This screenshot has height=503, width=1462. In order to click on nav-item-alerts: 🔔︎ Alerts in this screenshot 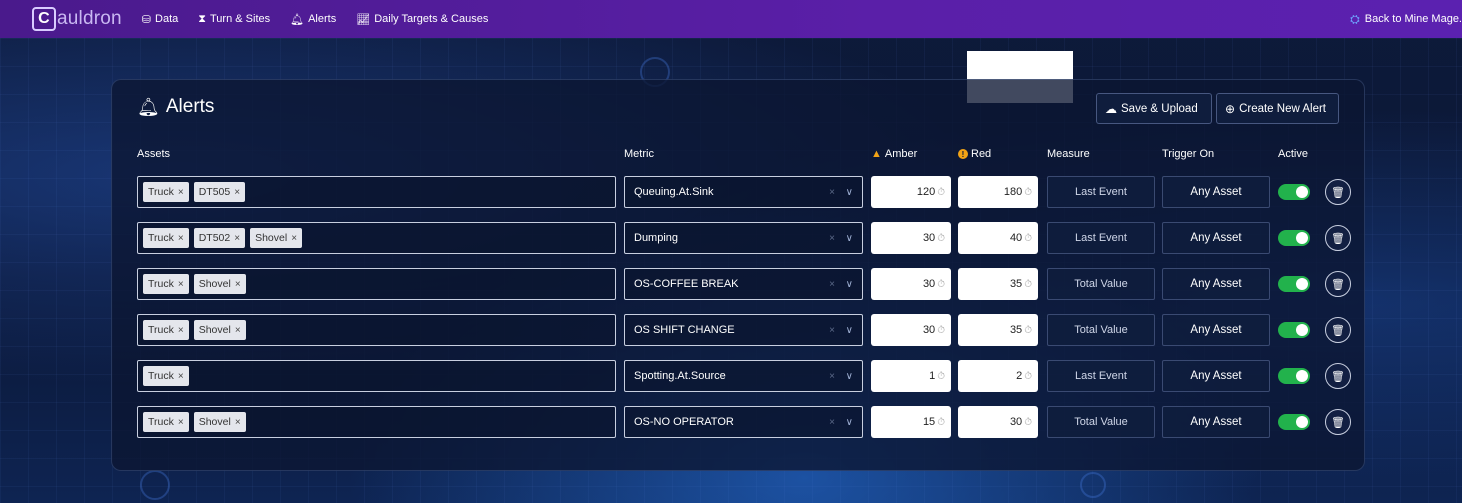, I will do `click(313, 19)`.